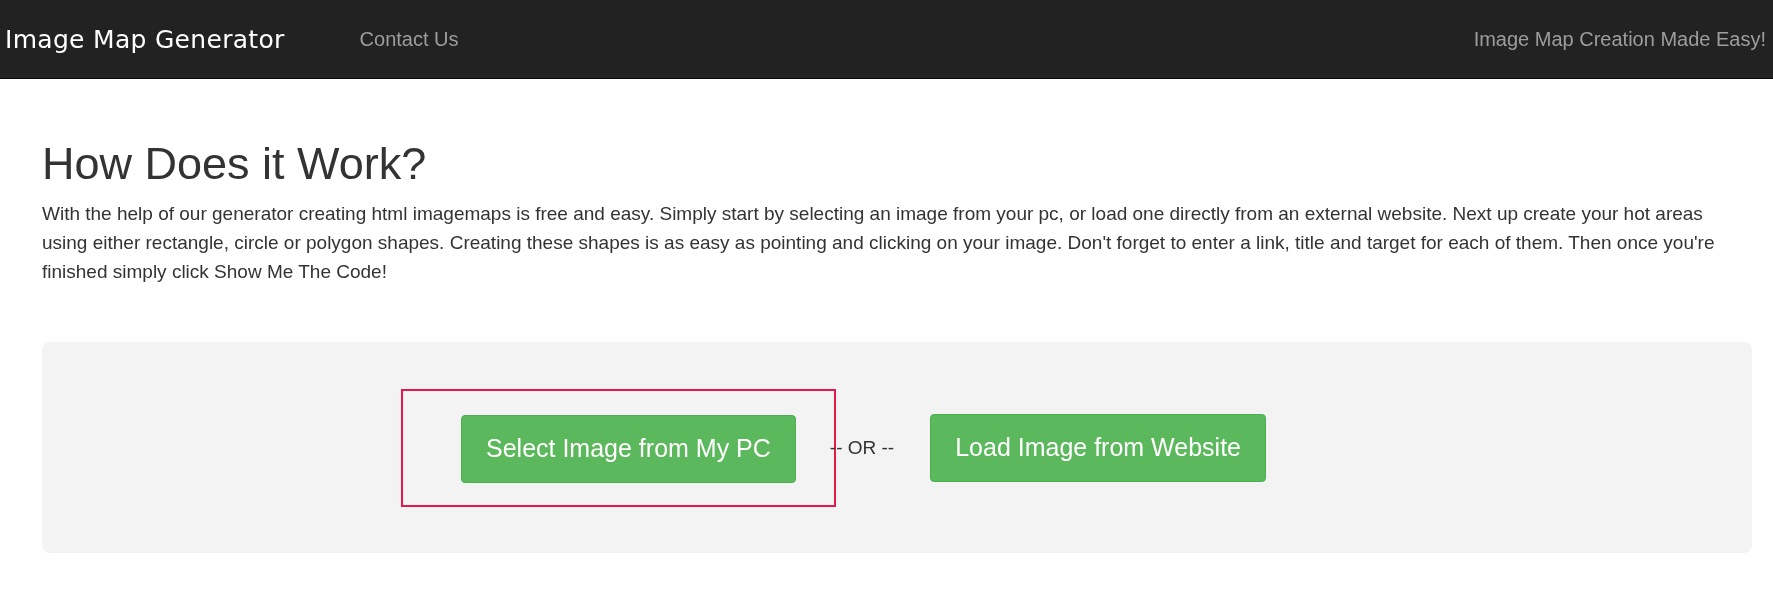  Describe the element at coordinates (1619, 39) in the screenshot. I see `tagline: Image Map Creation Made Easy!` at that location.